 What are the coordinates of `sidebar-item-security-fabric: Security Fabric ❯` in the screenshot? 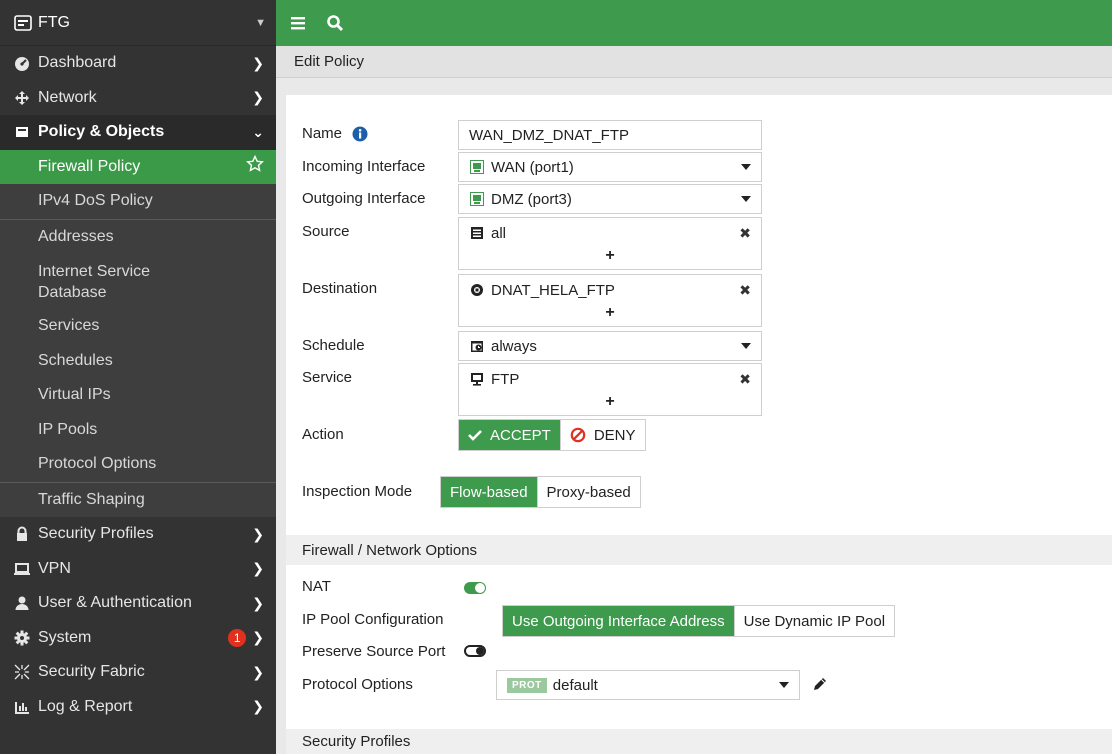 It's located at (138, 672).